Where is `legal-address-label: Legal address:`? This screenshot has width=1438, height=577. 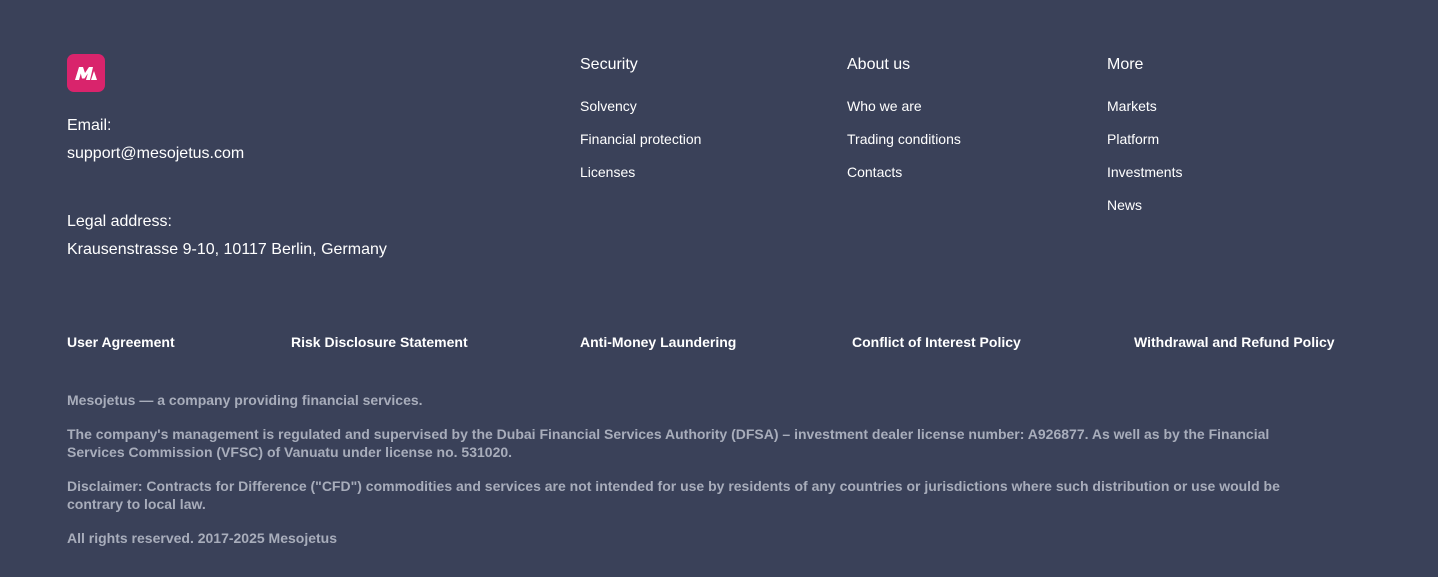 legal-address-label: Legal address: is located at coordinates (119, 221).